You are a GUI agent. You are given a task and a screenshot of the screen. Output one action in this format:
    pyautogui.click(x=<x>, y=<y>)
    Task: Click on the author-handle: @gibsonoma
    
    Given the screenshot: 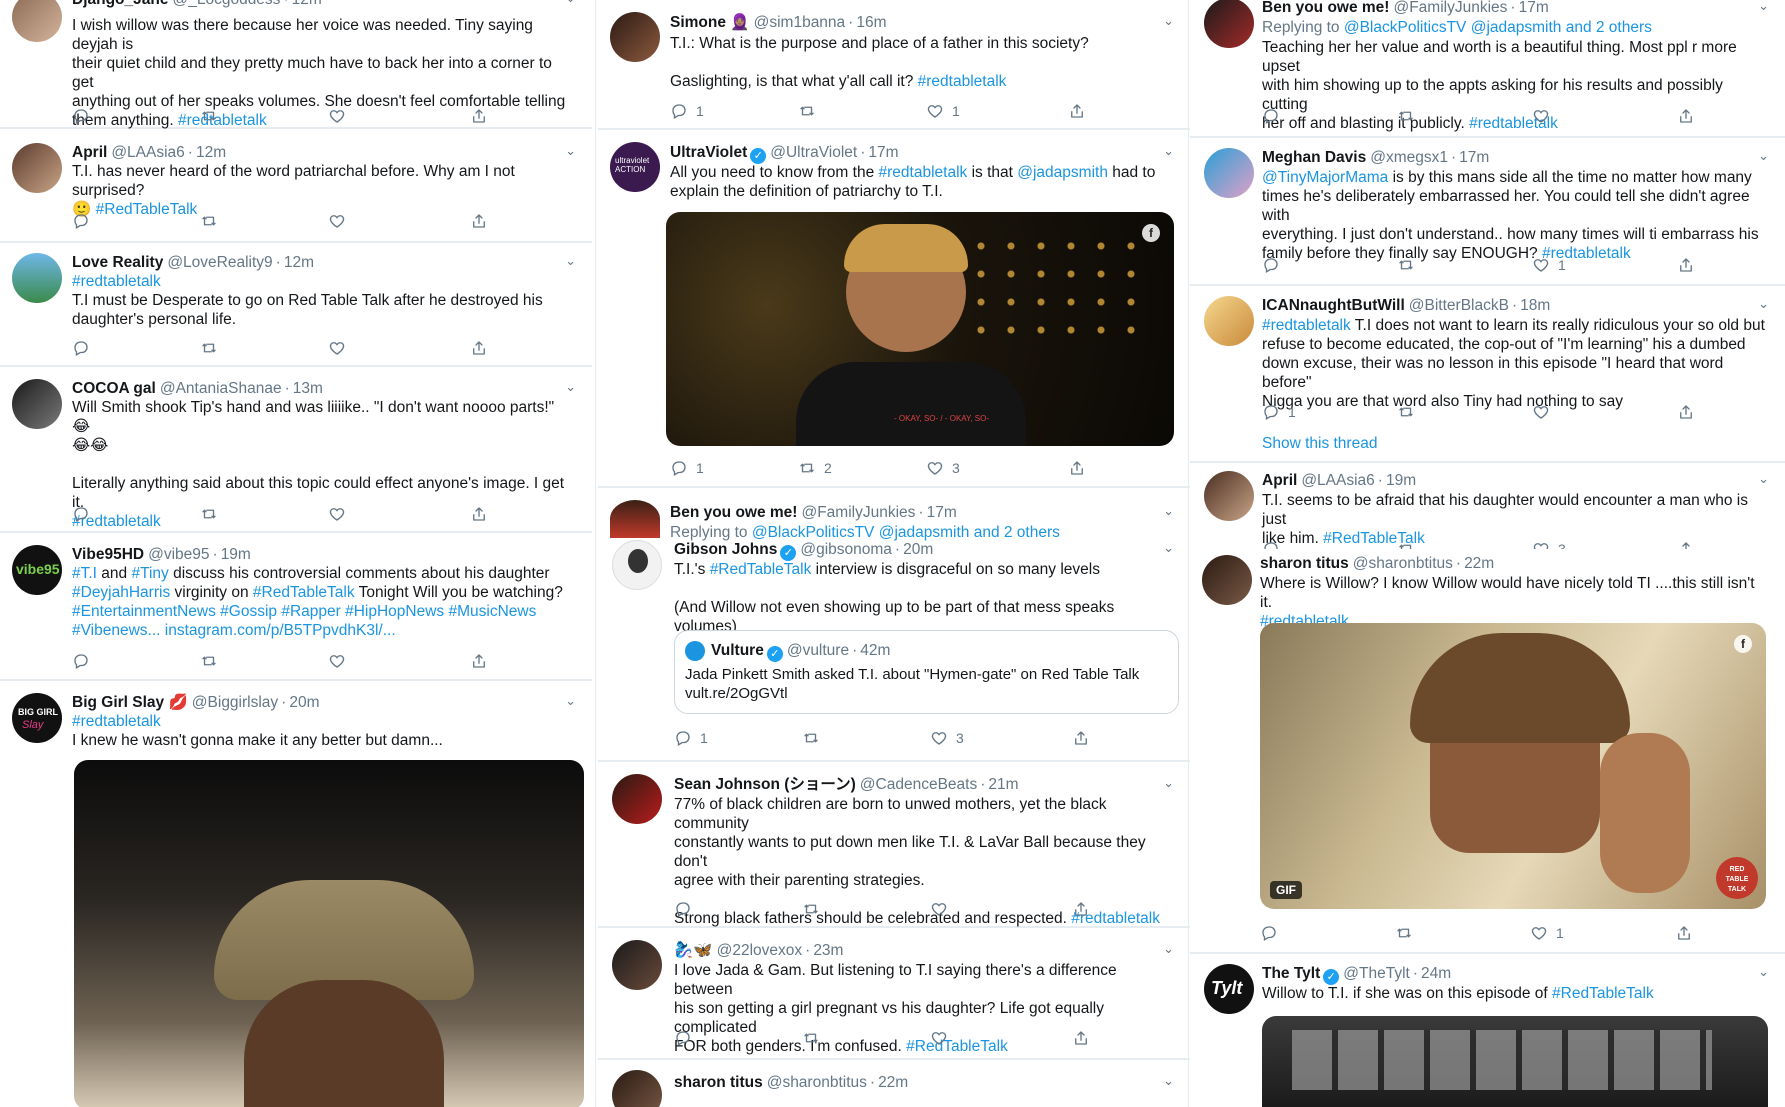 What is the action you would take?
    pyautogui.click(x=846, y=549)
    